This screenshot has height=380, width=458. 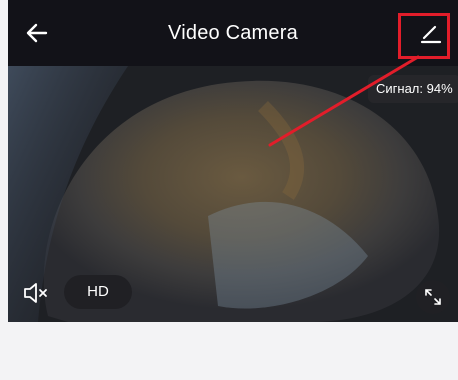 I want to click on expand-icon, so click(x=433, y=297).